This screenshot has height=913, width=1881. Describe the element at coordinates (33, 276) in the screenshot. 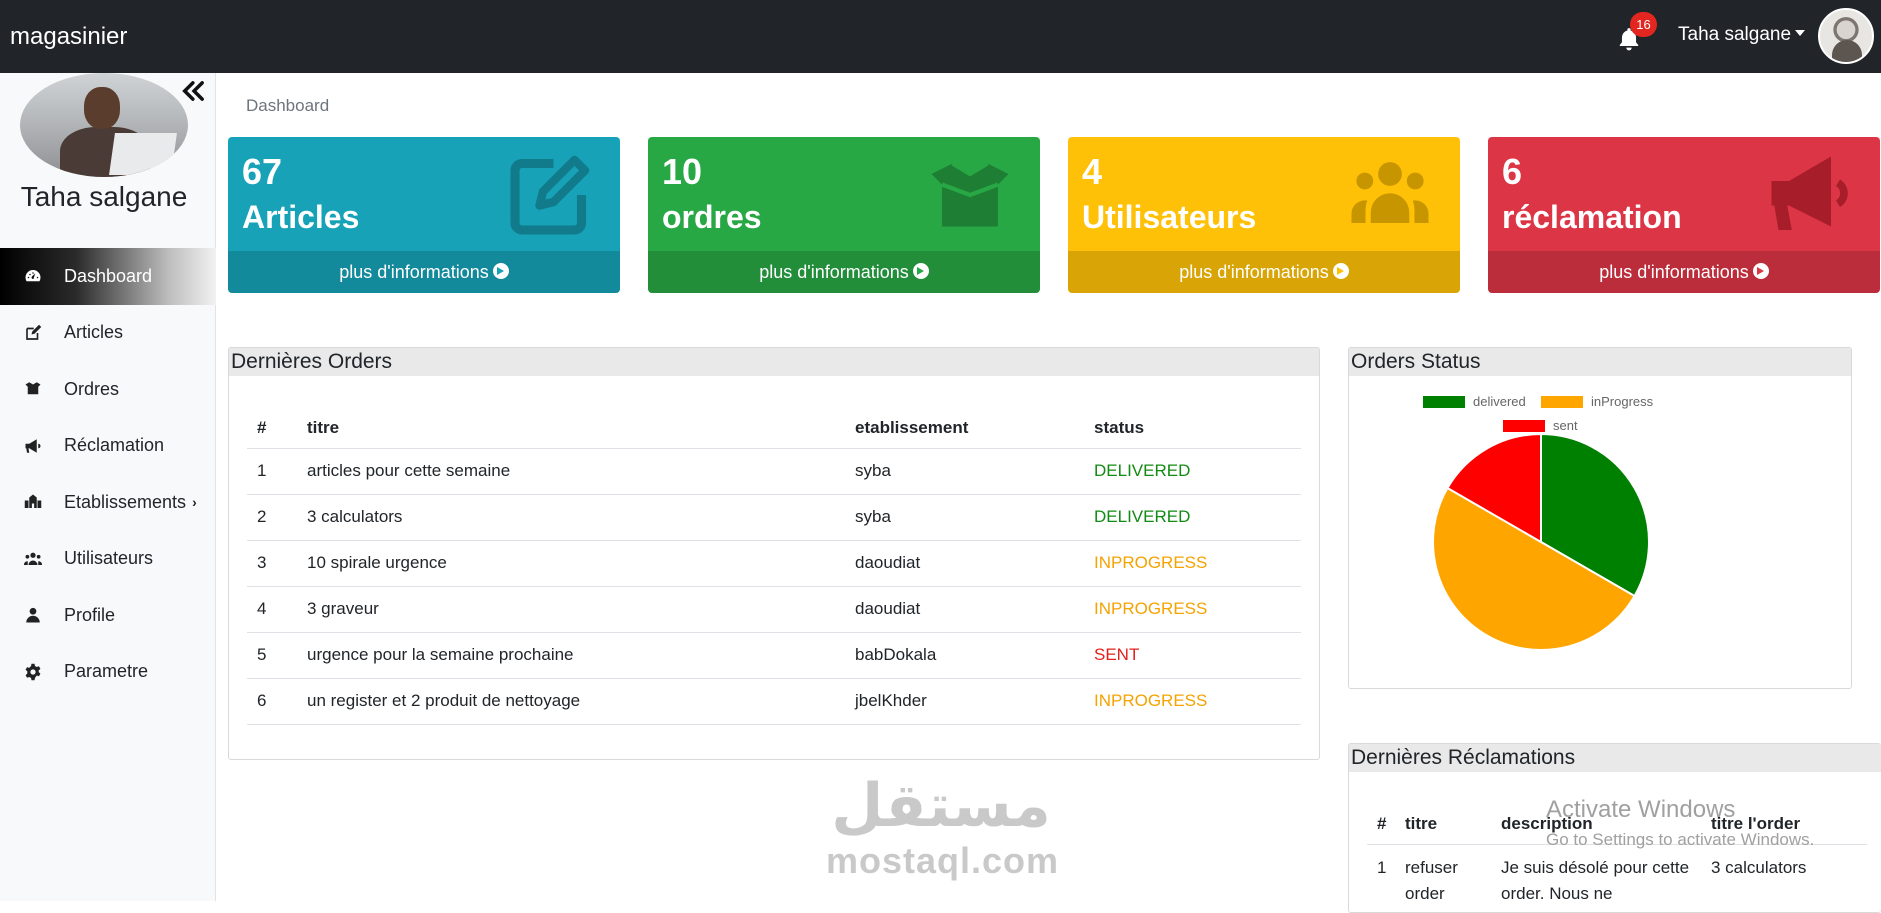

I see `tachometer-icon` at that location.